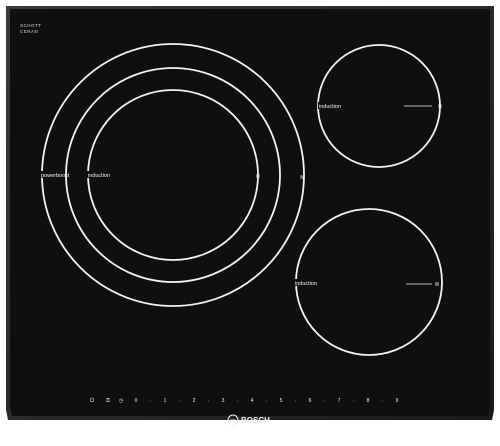  Describe the element at coordinates (306, 284) in the screenshot. I see `bottom-right-induction-label: induction` at that location.